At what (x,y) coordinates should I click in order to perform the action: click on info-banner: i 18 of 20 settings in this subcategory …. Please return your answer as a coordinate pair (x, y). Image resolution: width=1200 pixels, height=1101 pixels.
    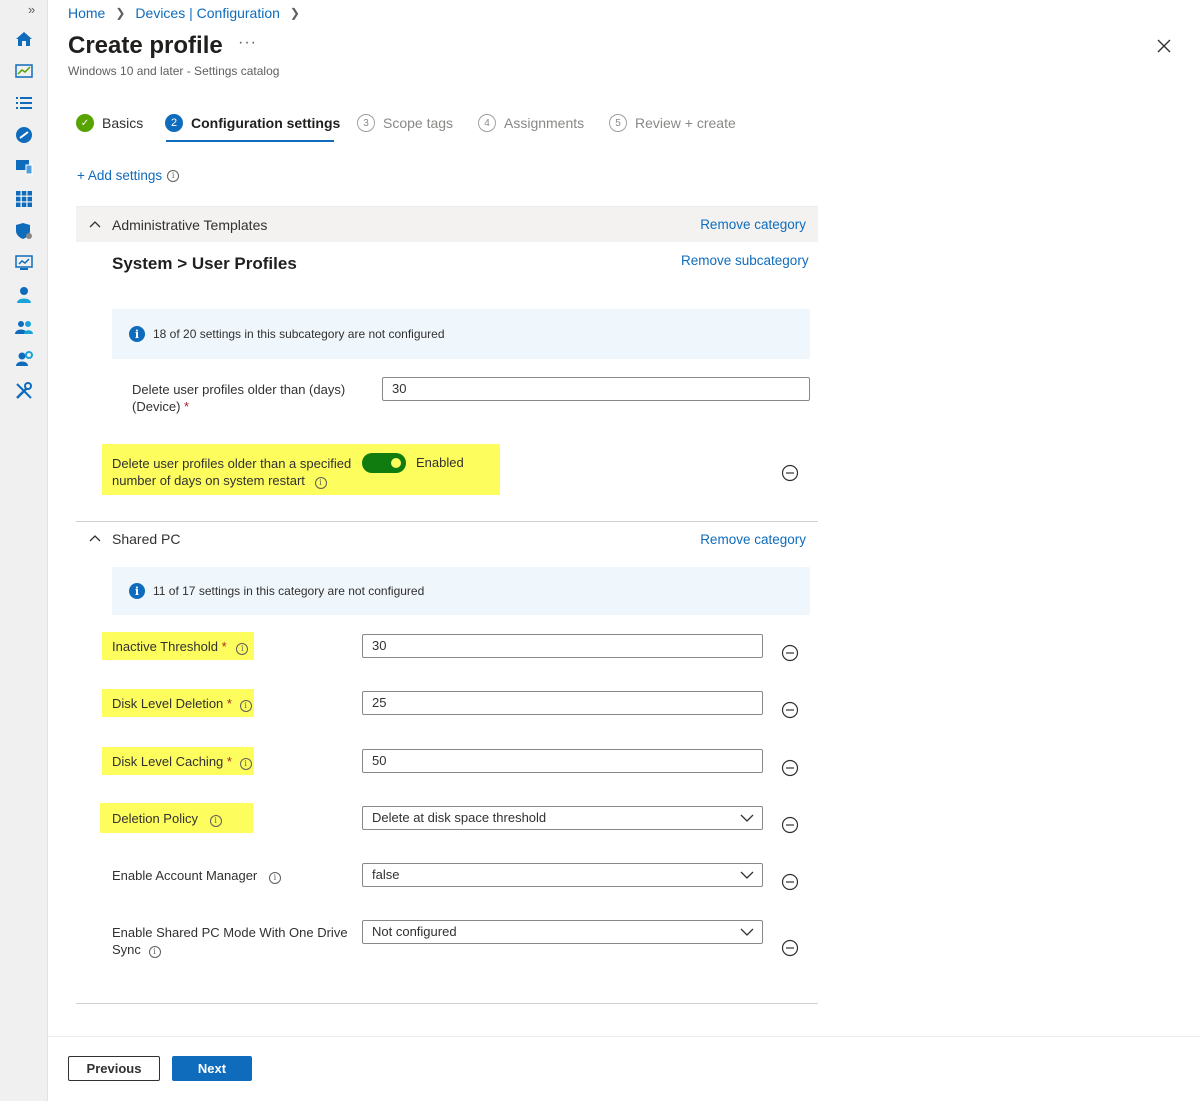
    Looking at the image, I should click on (461, 334).